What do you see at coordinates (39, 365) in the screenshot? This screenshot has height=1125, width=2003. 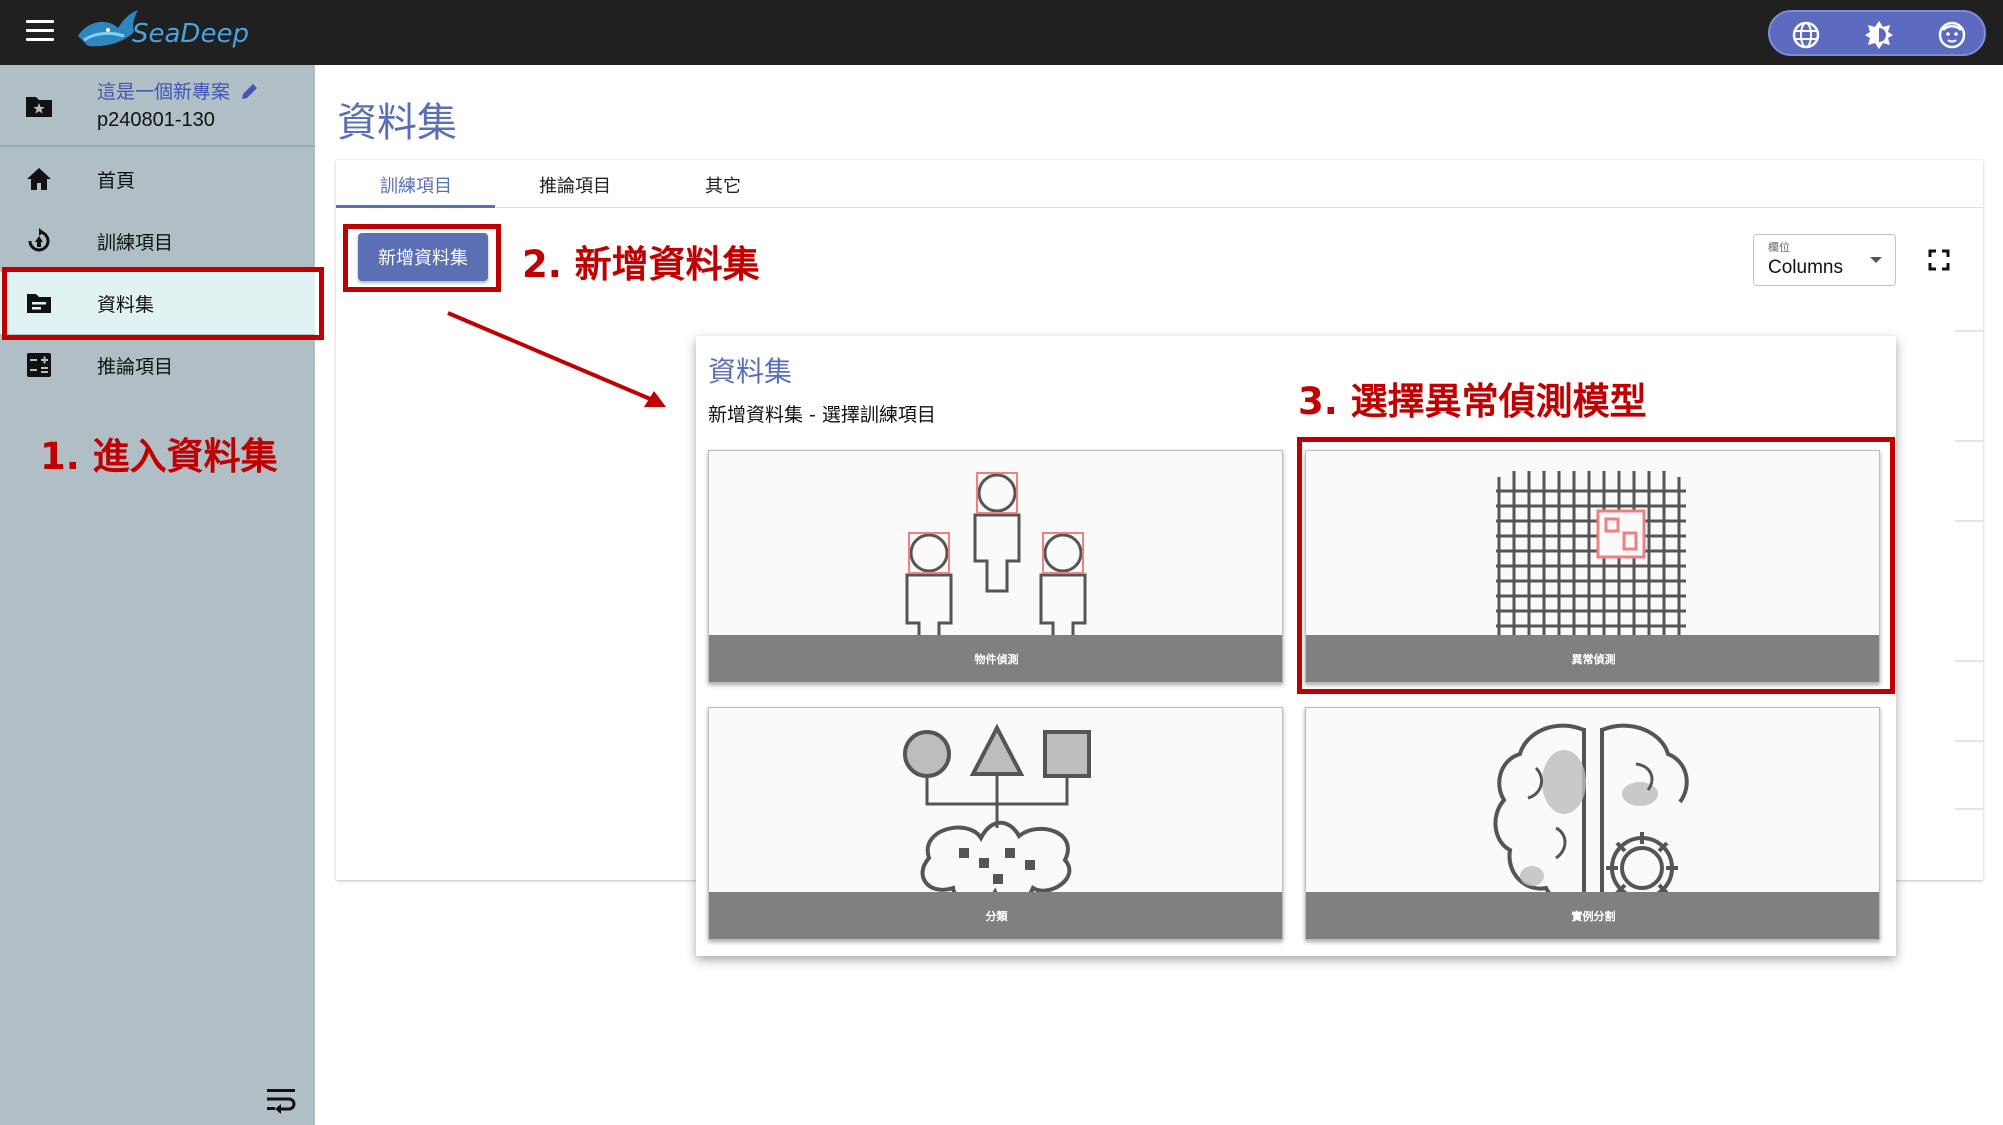 I see `calculator-icon` at bounding box center [39, 365].